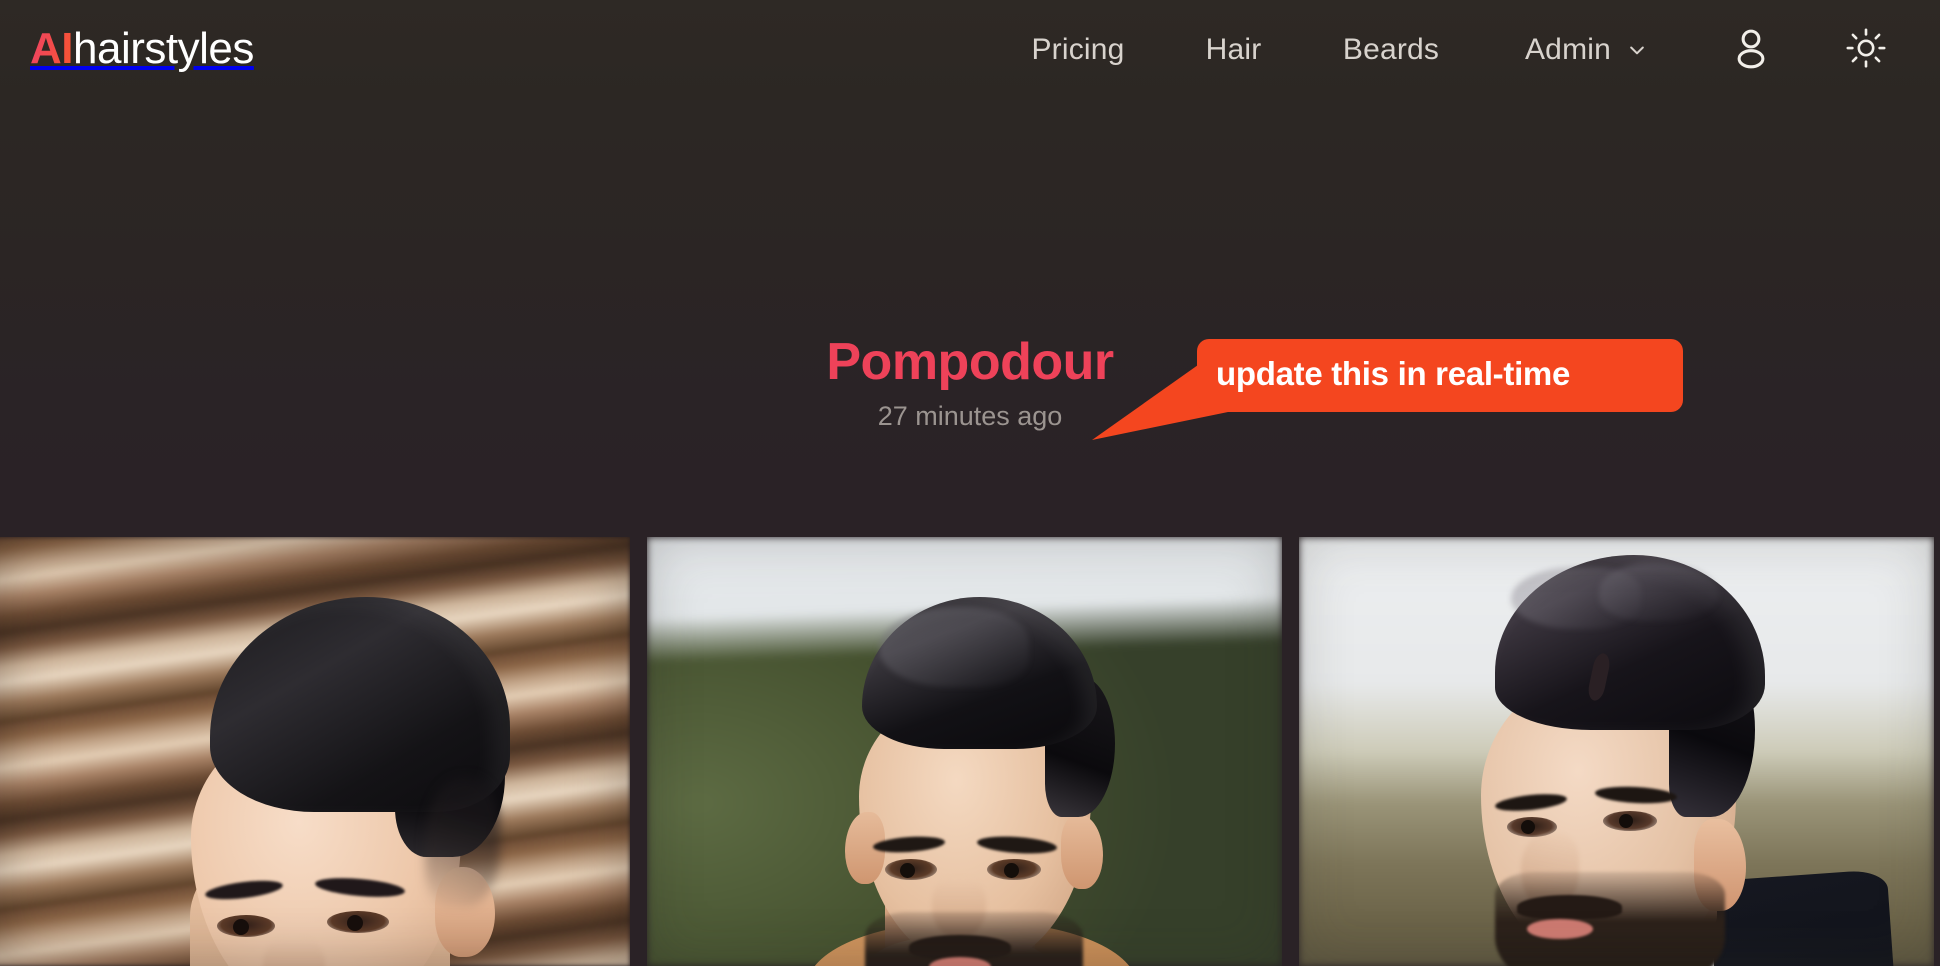 This screenshot has height=966, width=1940. I want to click on photo-2-canvas, so click(964, 751).